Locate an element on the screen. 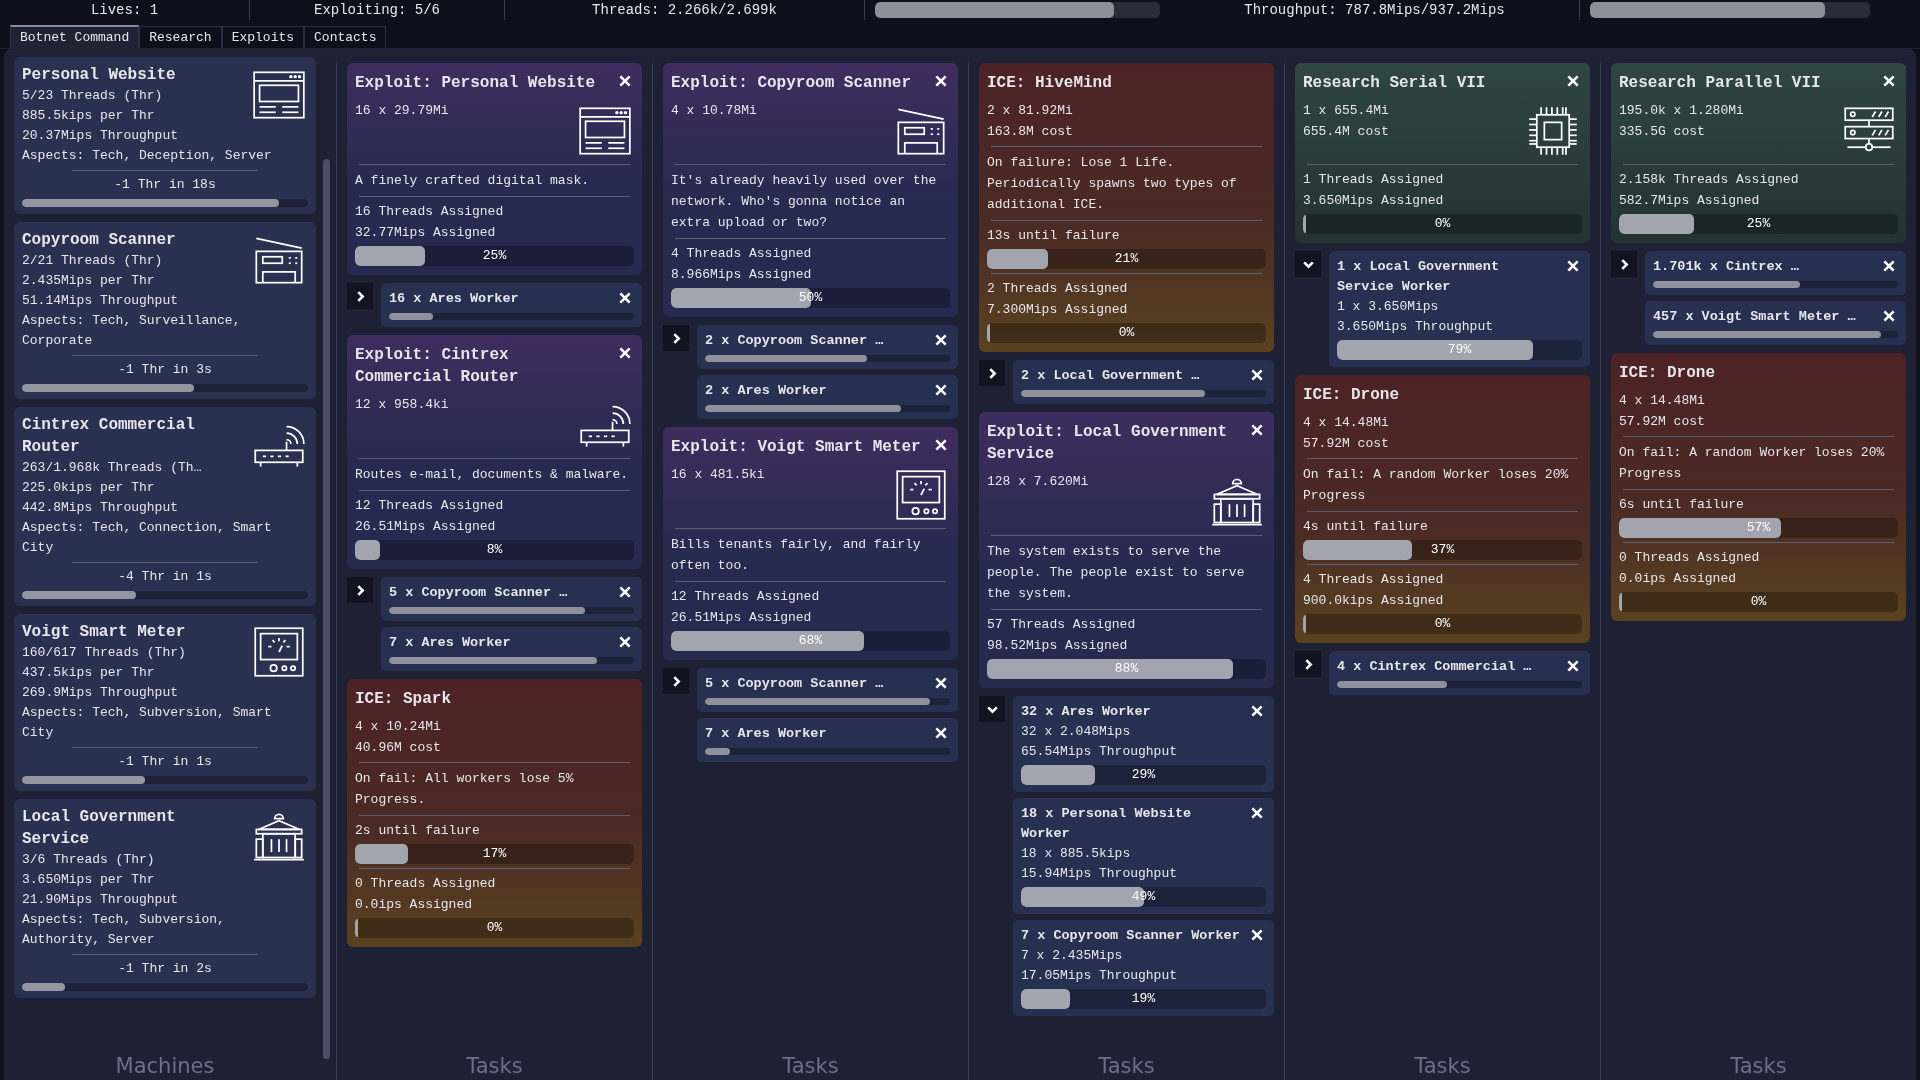  worker-name: 7 x Copyroom Scanner Worker is located at coordinates (1130, 936).